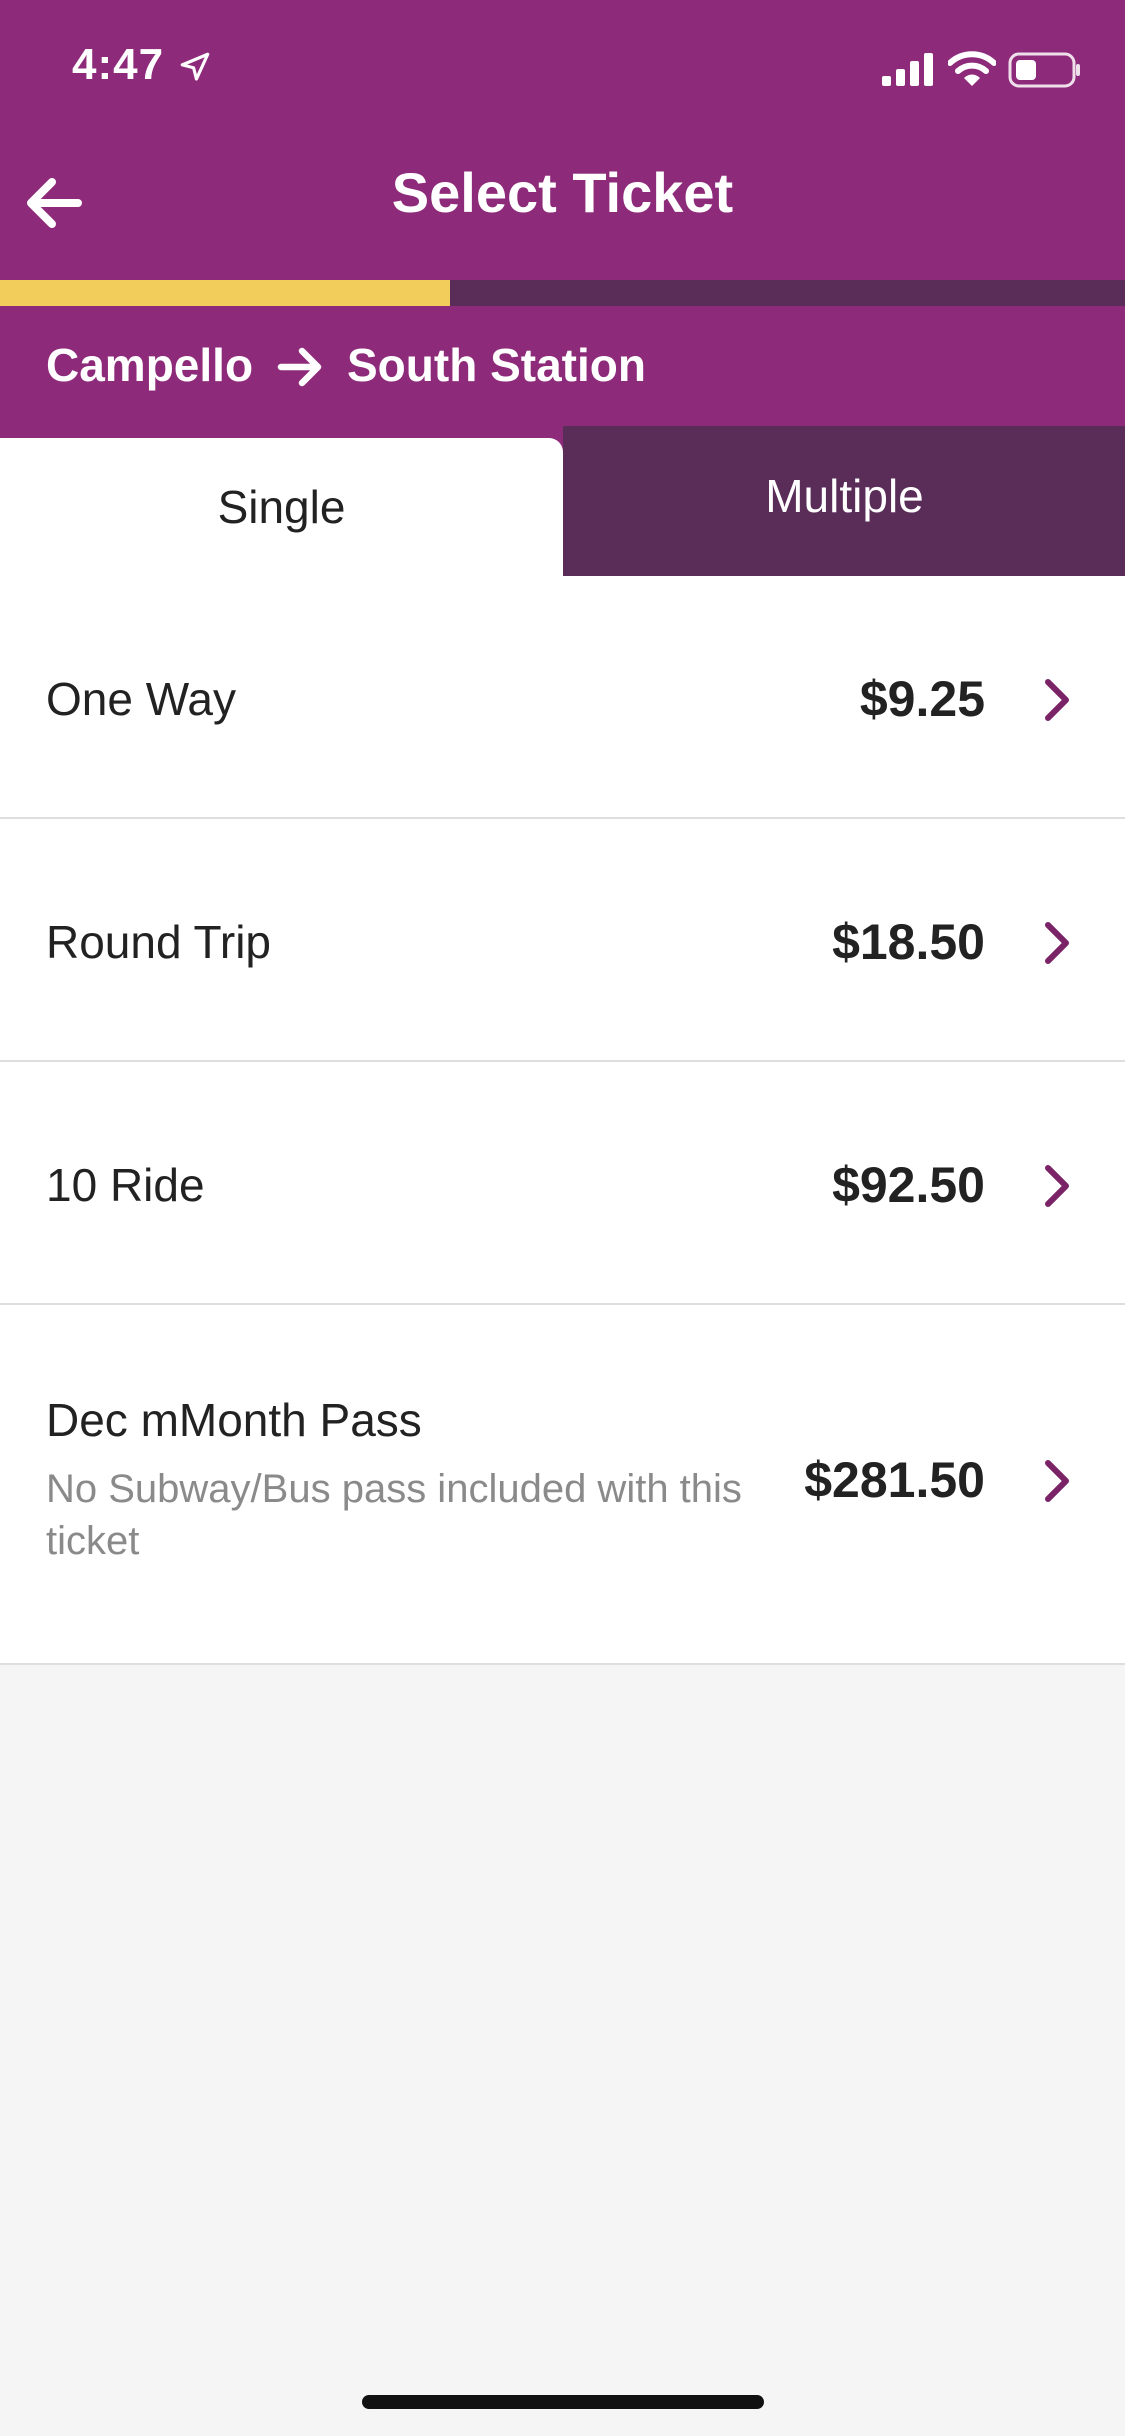  I want to click on ticket-type-tabs: Single Multiple, so click(562, 501).